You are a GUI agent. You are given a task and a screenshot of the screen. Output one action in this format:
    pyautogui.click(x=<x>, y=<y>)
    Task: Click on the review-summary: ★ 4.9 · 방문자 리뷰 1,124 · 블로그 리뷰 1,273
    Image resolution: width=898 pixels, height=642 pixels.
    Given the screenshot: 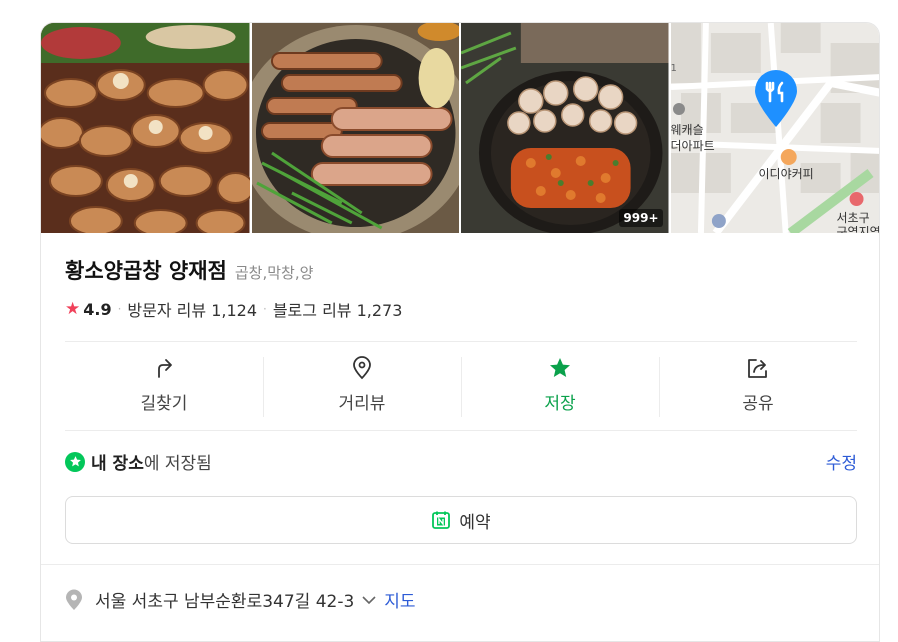 What is the action you would take?
    pyautogui.click(x=233, y=309)
    